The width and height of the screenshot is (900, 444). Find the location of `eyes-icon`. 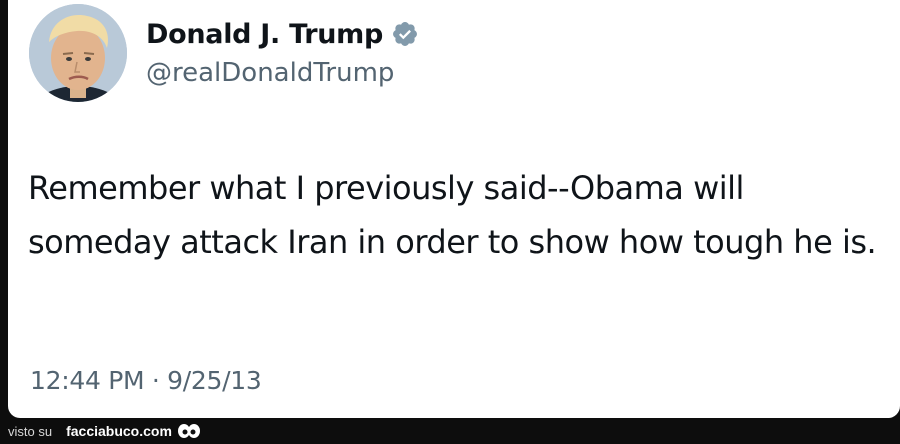

eyes-icon is located at coordinates (189, 431).